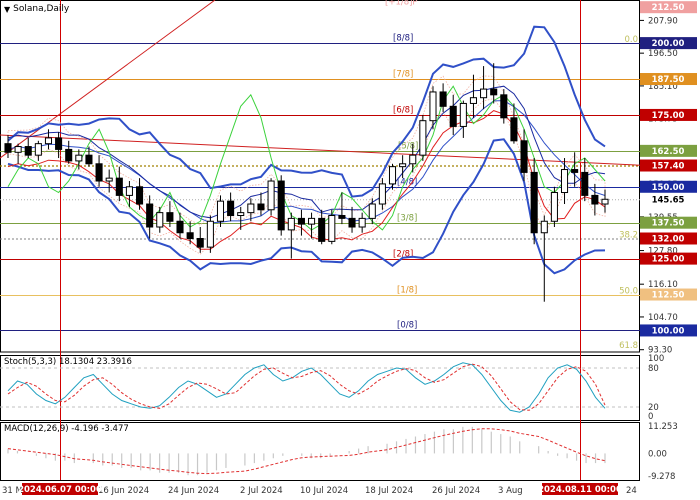 This screenshot has height=500, width=700. Describe the element at coordinates (68, 362) in the screenshot. I see `stoch-title: Stoch(5,3,3) 18.1304 23.3916` at that location.